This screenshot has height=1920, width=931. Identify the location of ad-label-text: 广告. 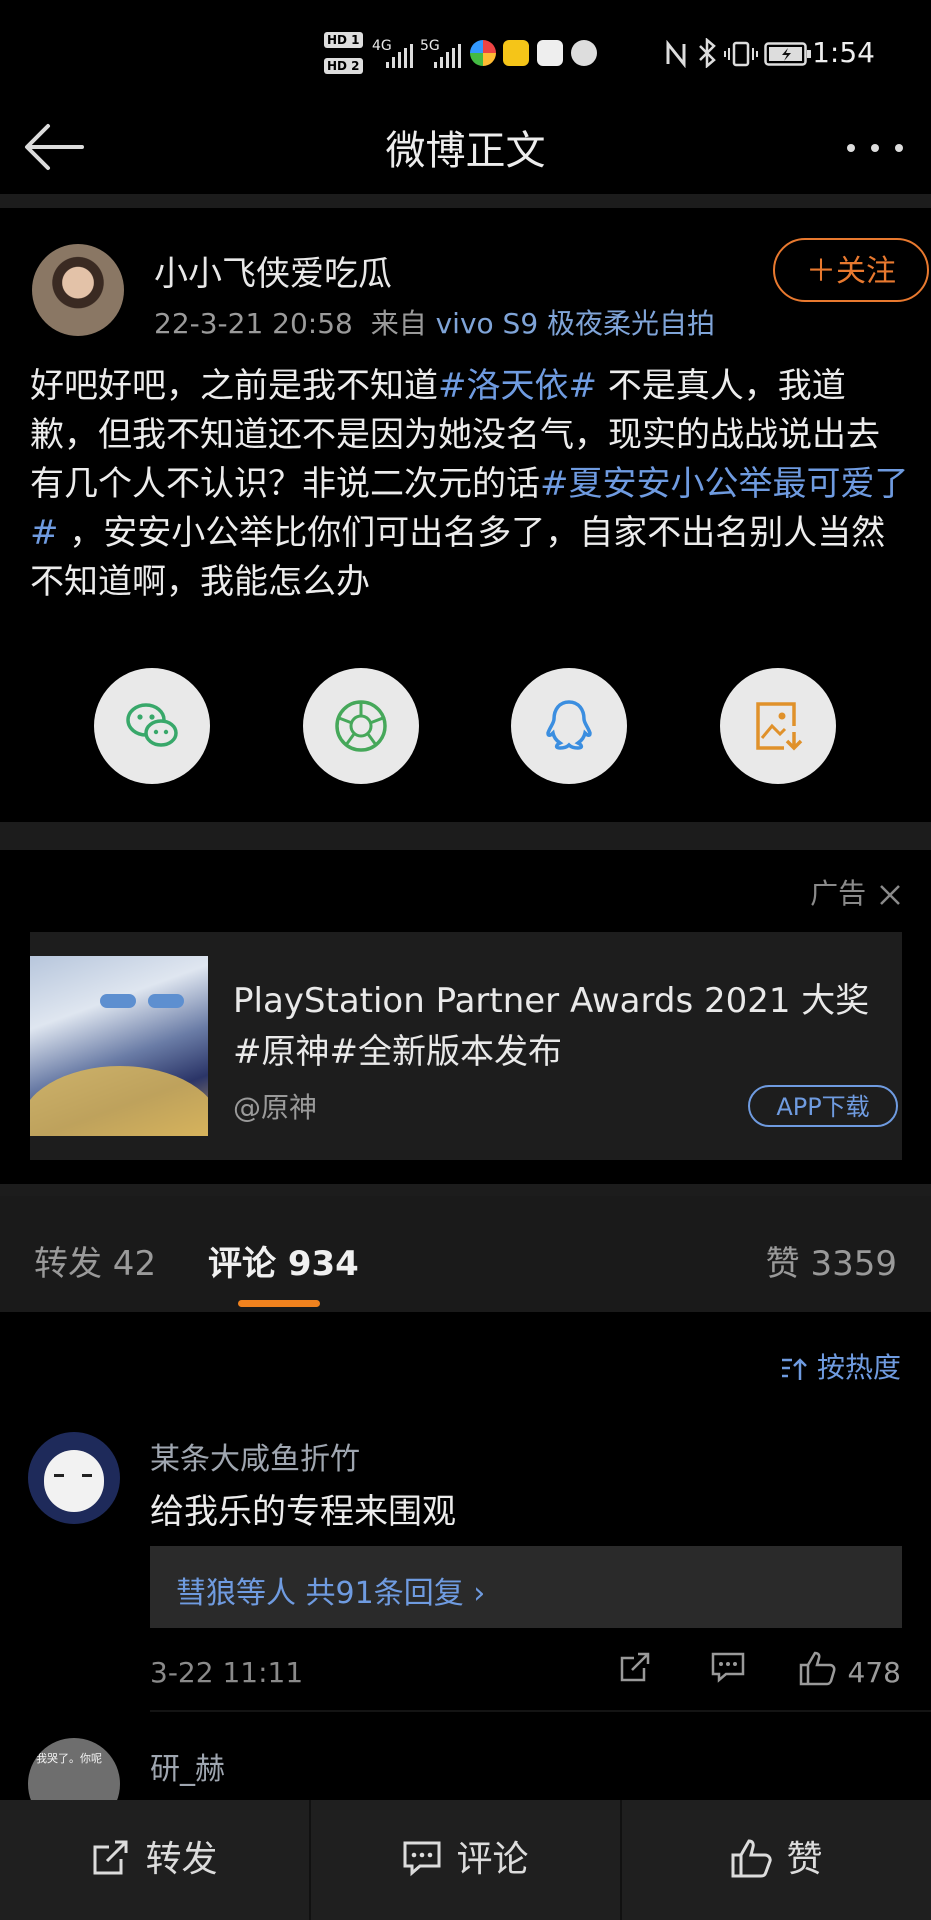
(838, 893).